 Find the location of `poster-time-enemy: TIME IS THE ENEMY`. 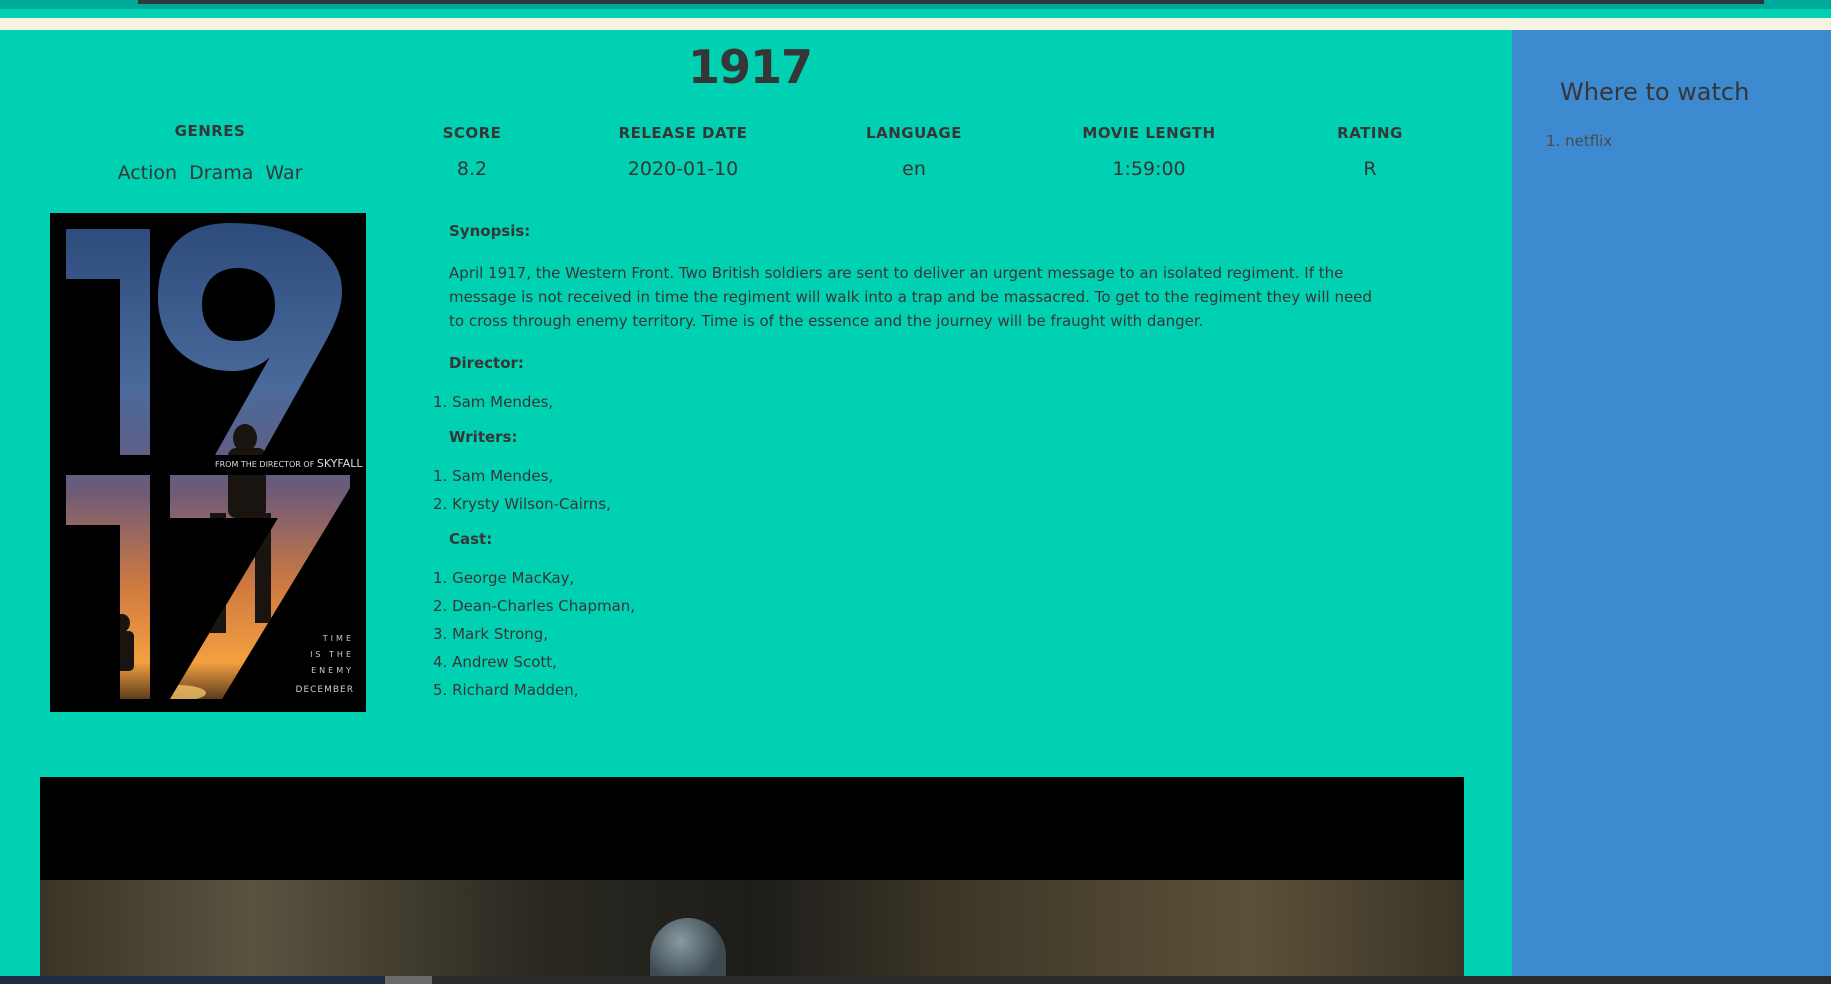

poster-time-enemy: TIME IS THE ENEMY is located at coordinates (332, 655).